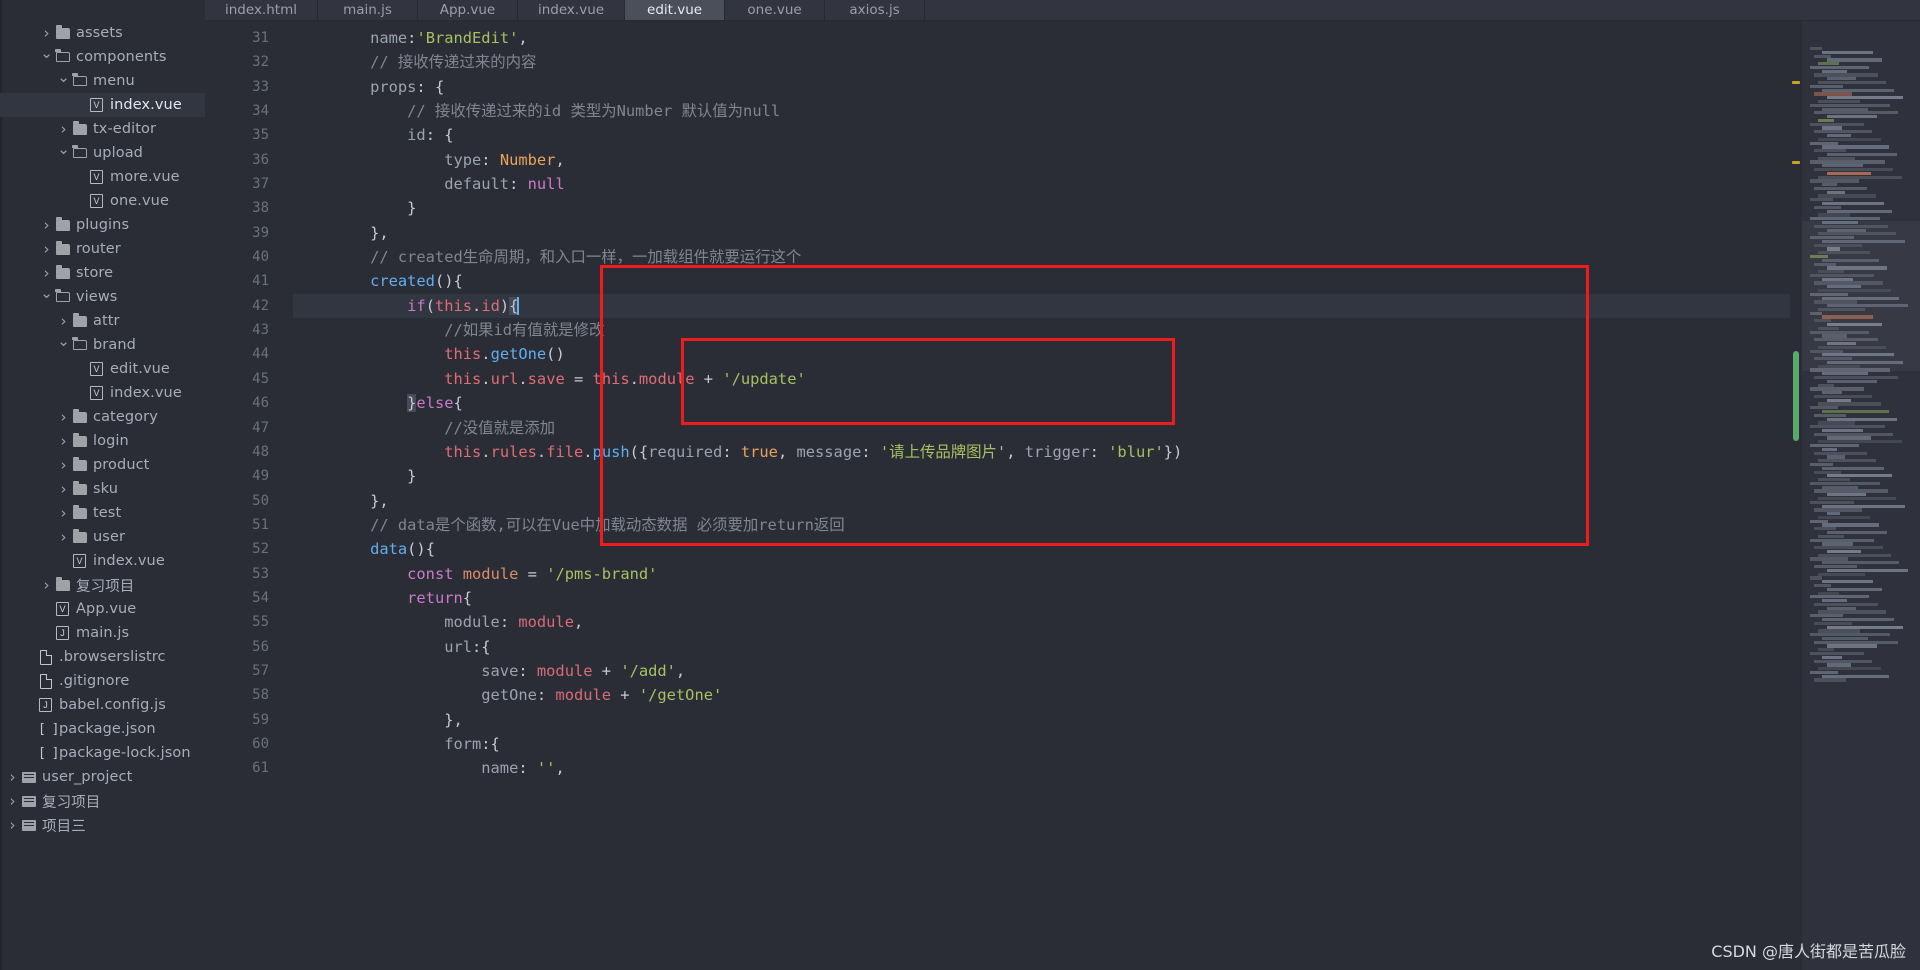 The width and height of the screenshot is (1920, 970). Describe the element at coordinates (102, 129) in the screenshot. I see `tree-item-tx-editor: tx-editor` at that location.